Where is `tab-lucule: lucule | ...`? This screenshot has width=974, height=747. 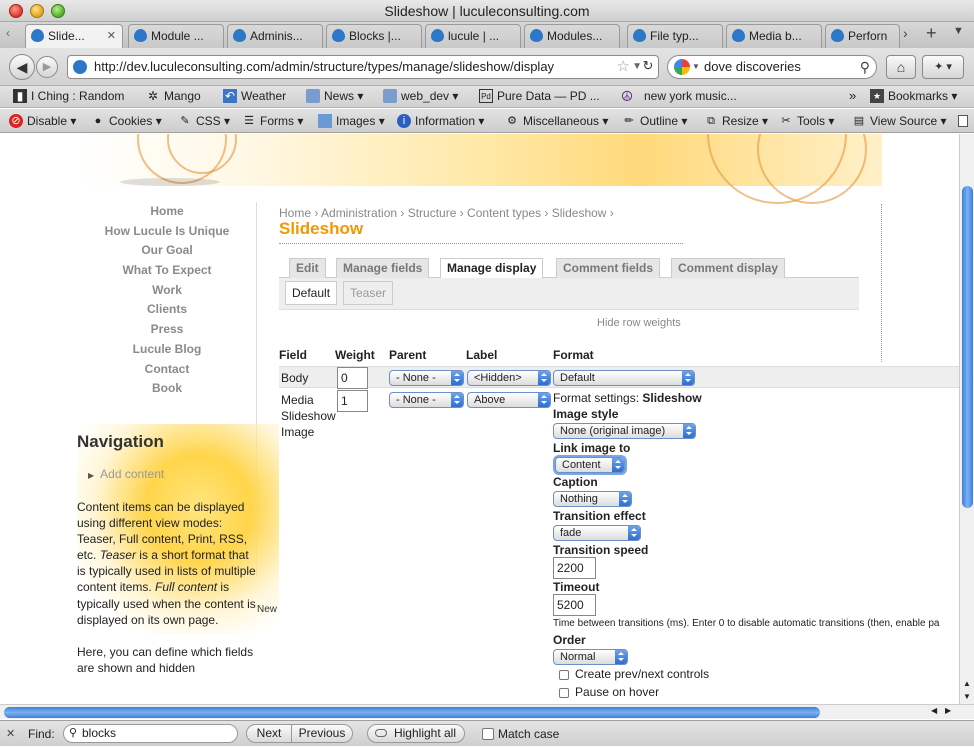
tab-lucule: lucule | ... is located at coordinates (473, 36).